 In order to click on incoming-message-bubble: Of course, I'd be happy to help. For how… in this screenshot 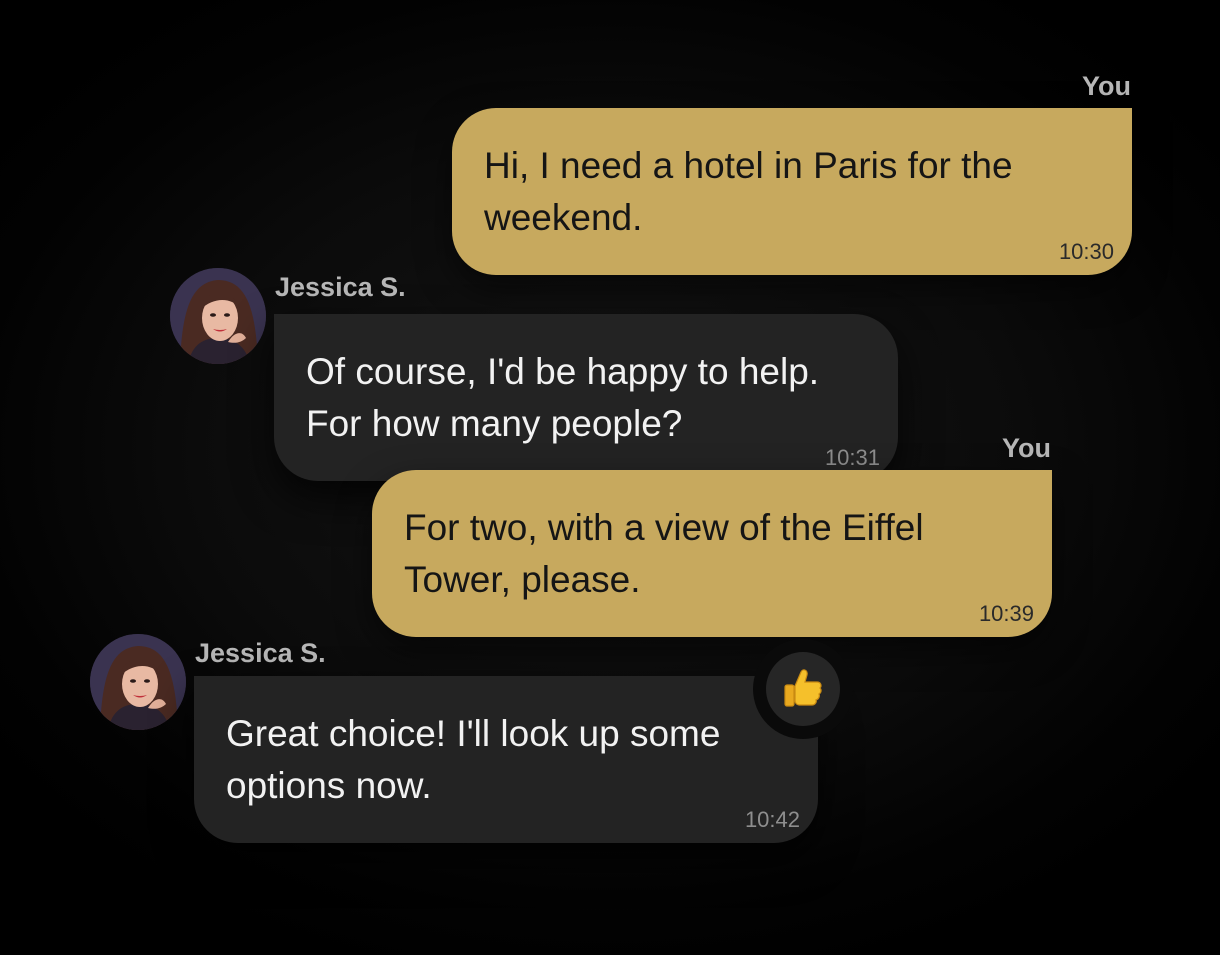, I will do `click(586, 397)`.